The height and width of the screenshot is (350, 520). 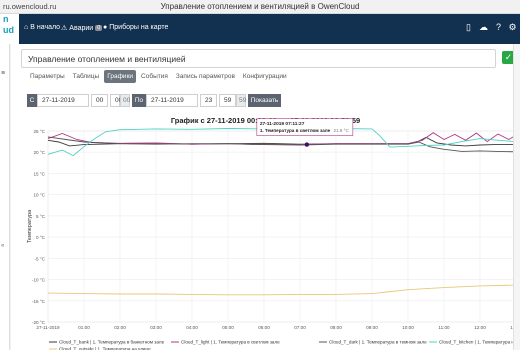 I want to click on x-tick-label: 11:00, so click(x=444, y=327).